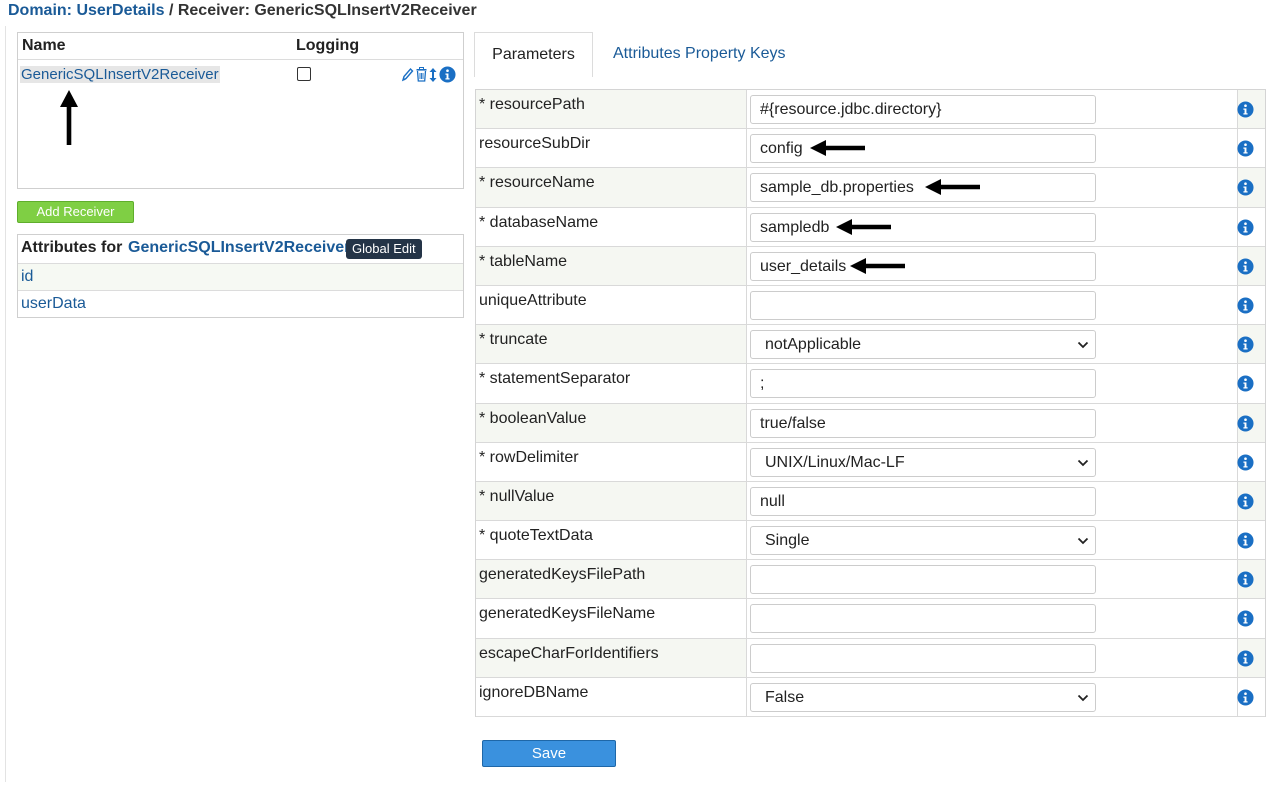 This screenshot has height=787, width=1284. Describe the element at coordinates (923, 697) in the screenshot. I see `ignoredbname-select: False` at that location.